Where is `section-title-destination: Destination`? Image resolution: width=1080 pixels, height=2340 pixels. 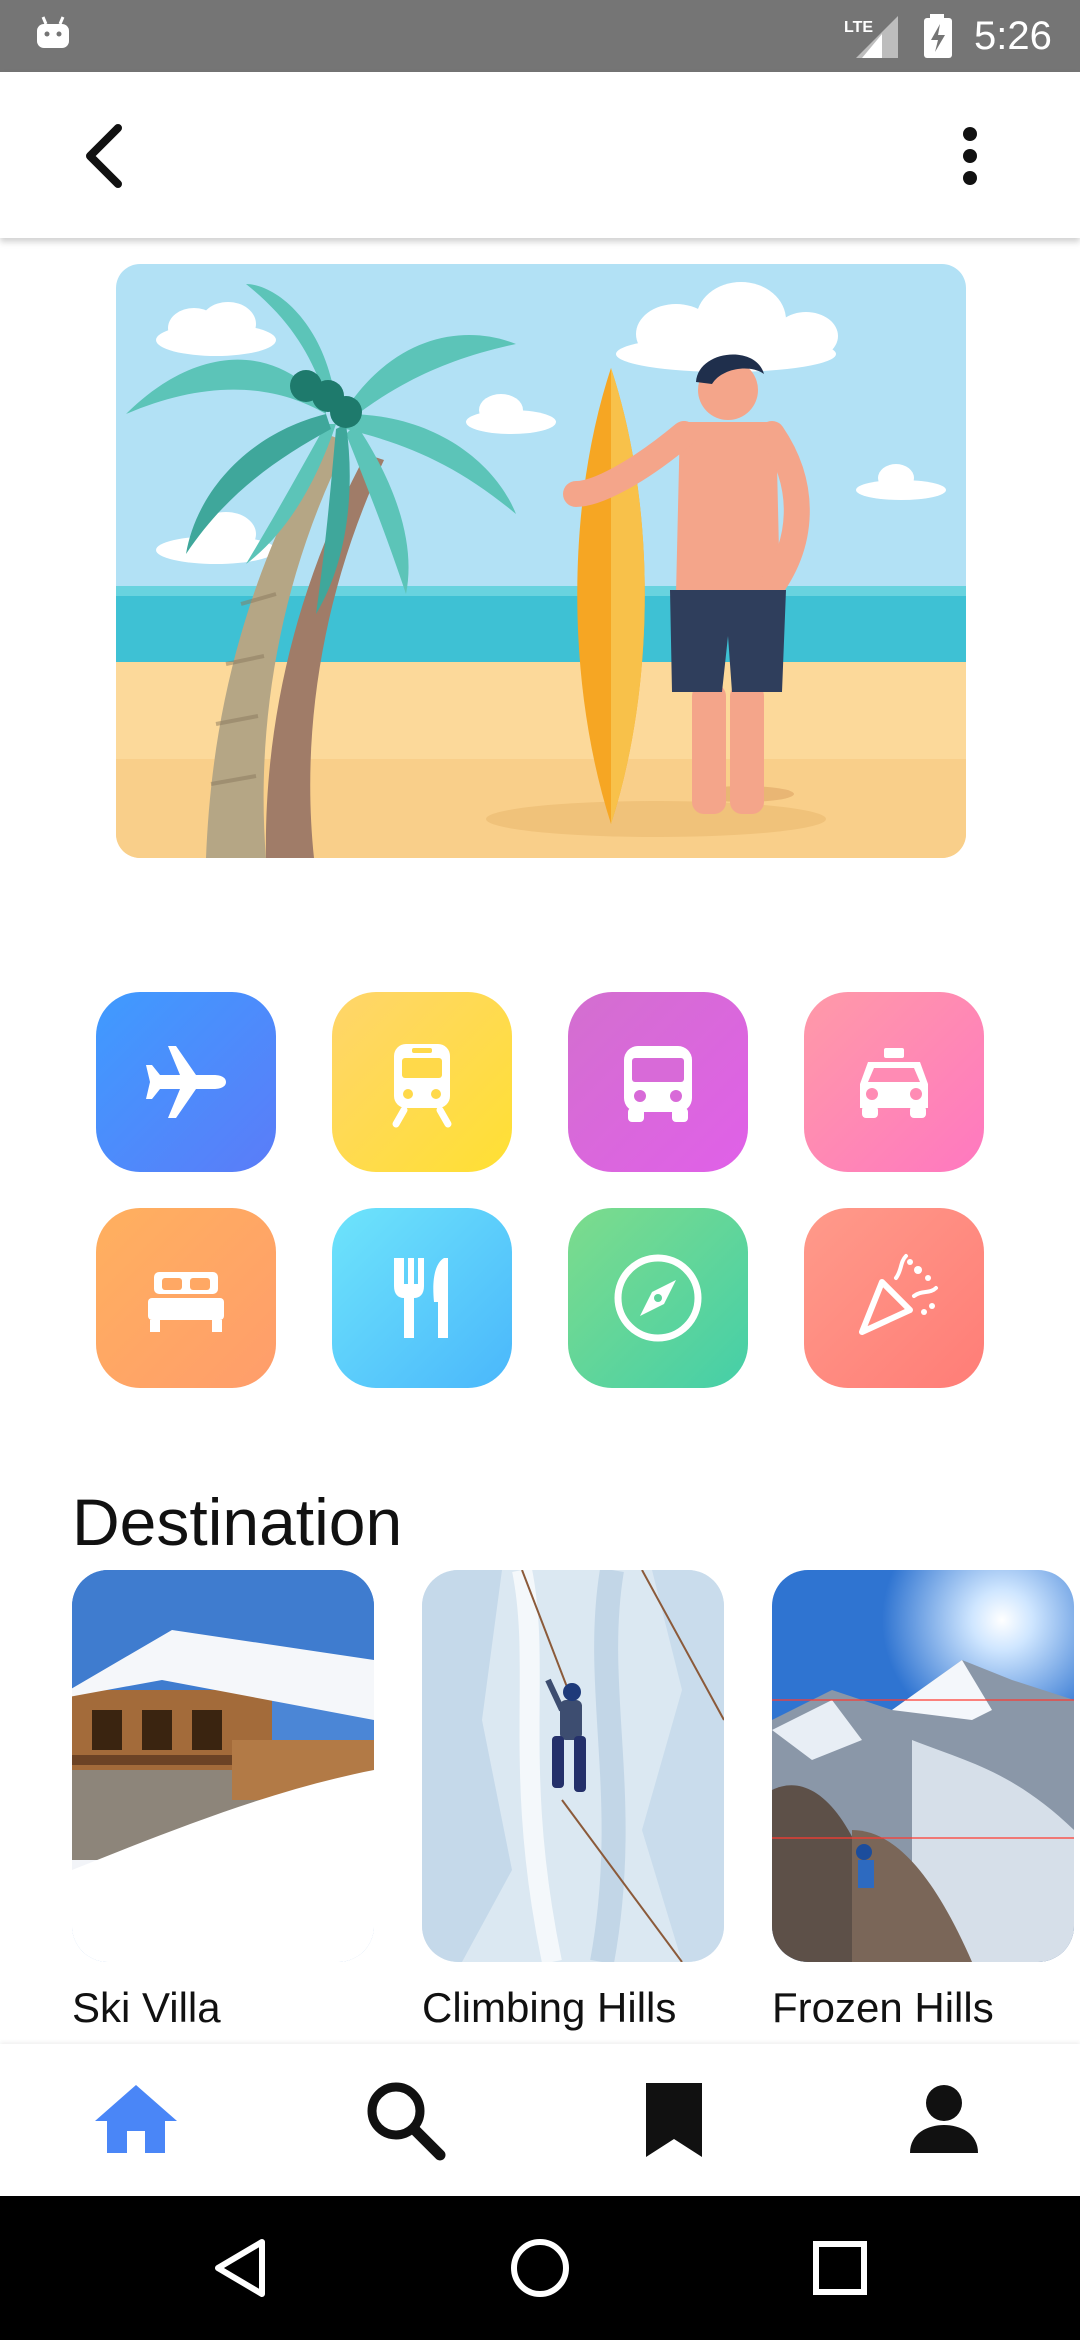 section-title-destination: Destination is located at coordinates (237, 1522).